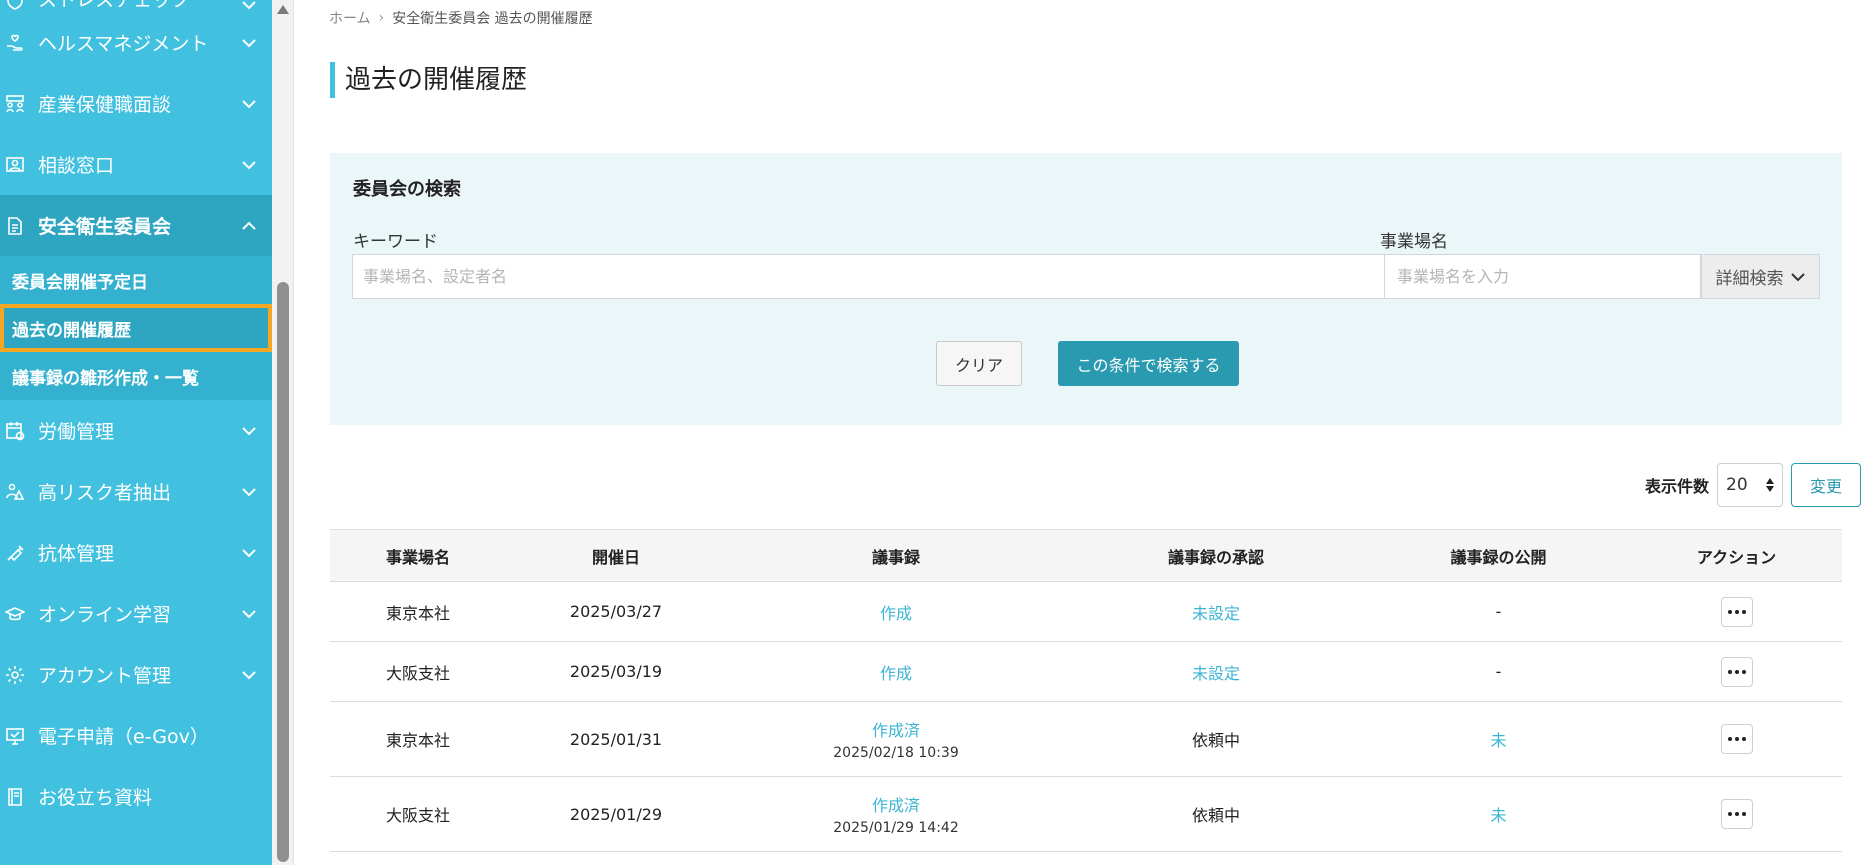 Image resolution: width=1875 pixels, height=865 pixels. What do you see at coordinates (136, 6) in the screenshot?
I see `sidebar-item-stress-check: ストレスチェック` at bounding box center [136, 6].